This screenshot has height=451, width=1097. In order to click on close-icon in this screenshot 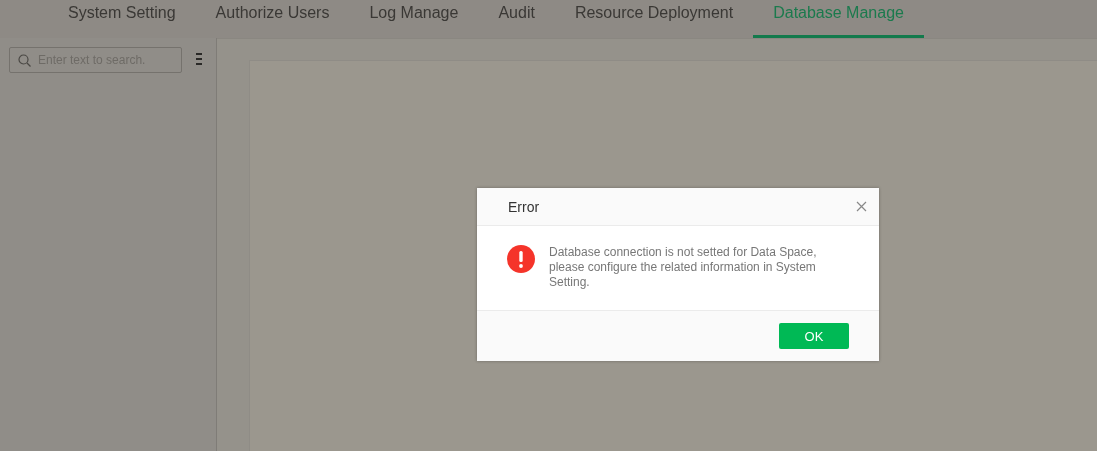, I will do `click(861, 206)`.